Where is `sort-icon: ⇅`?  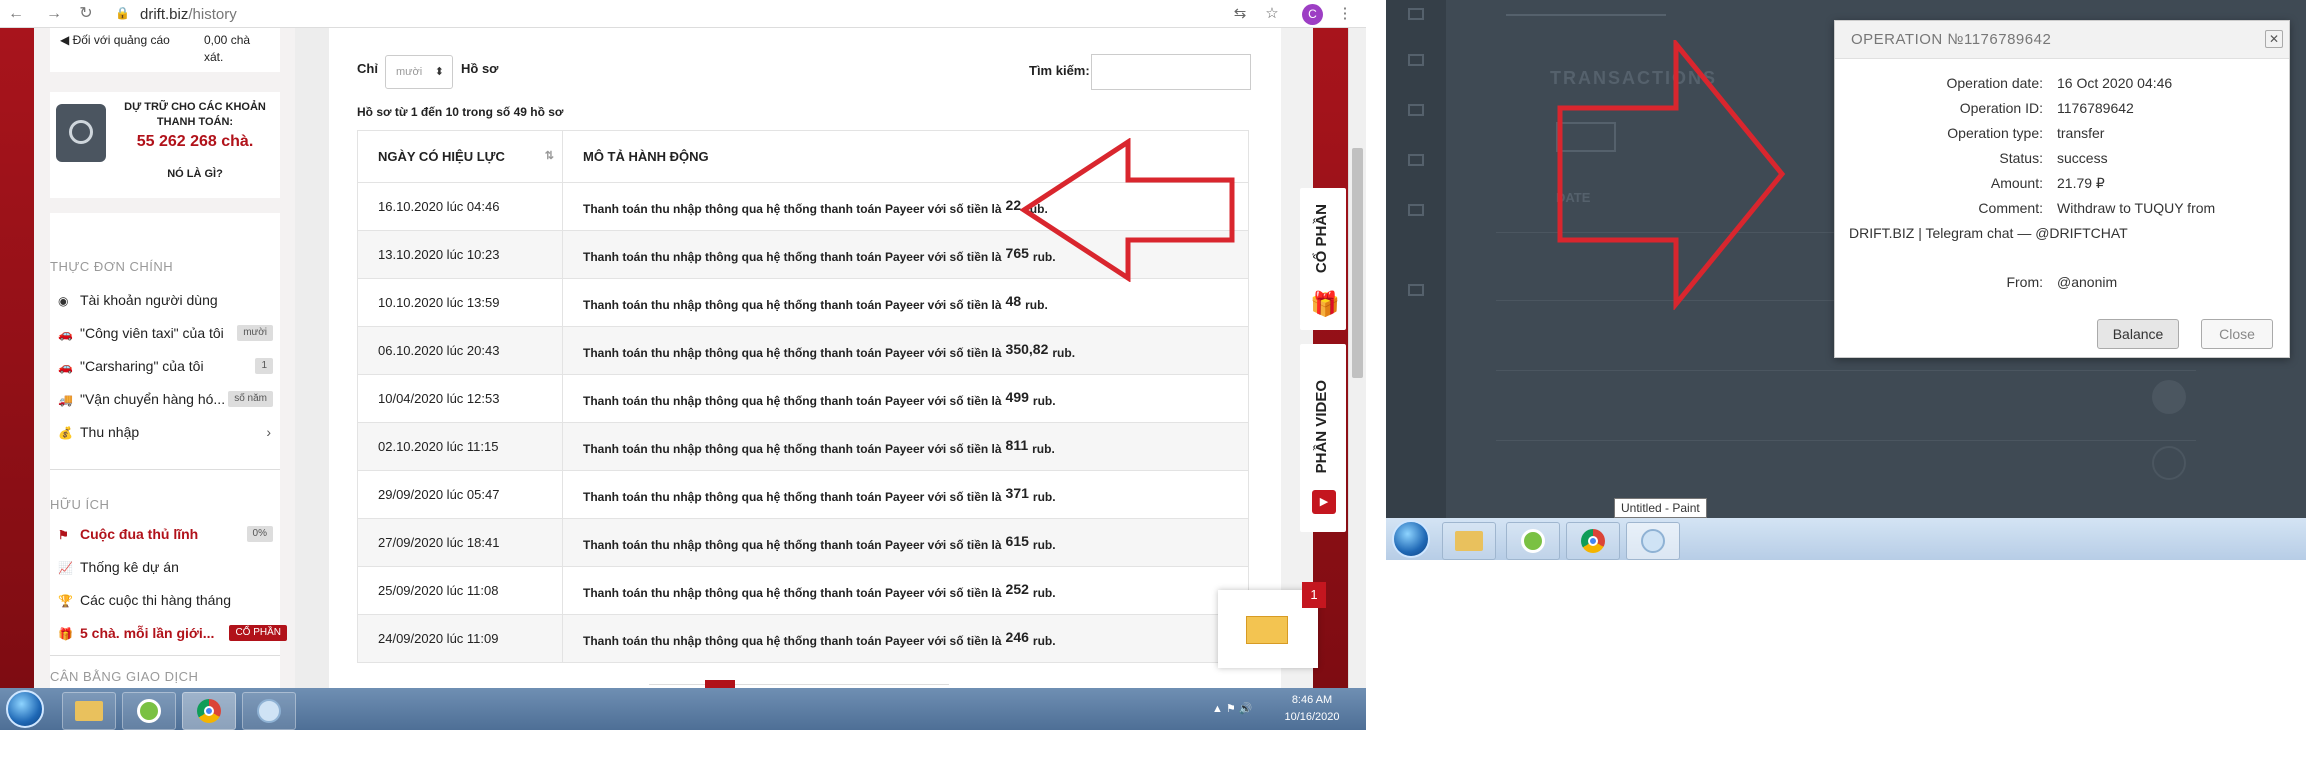 sort-icon: ⇅ is located at coordinates (549, 155).